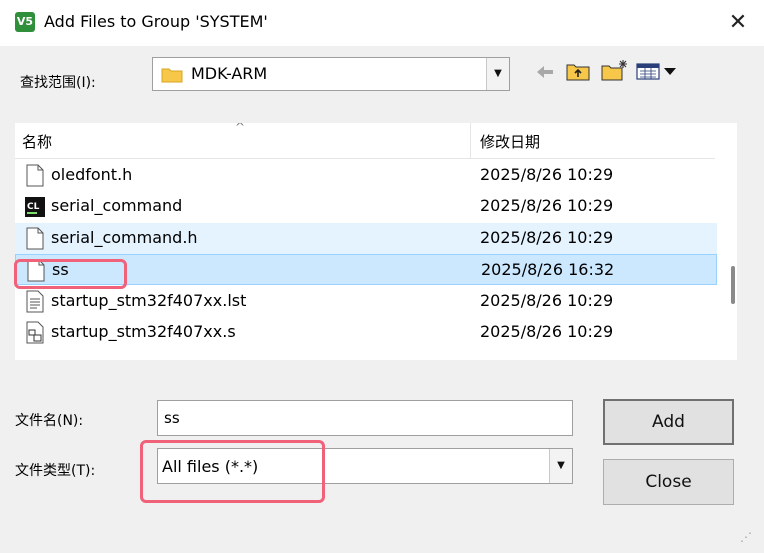  Describe the element at coordinates (172, 418) in the screenshot. I see `filename-value: ss` at that location.